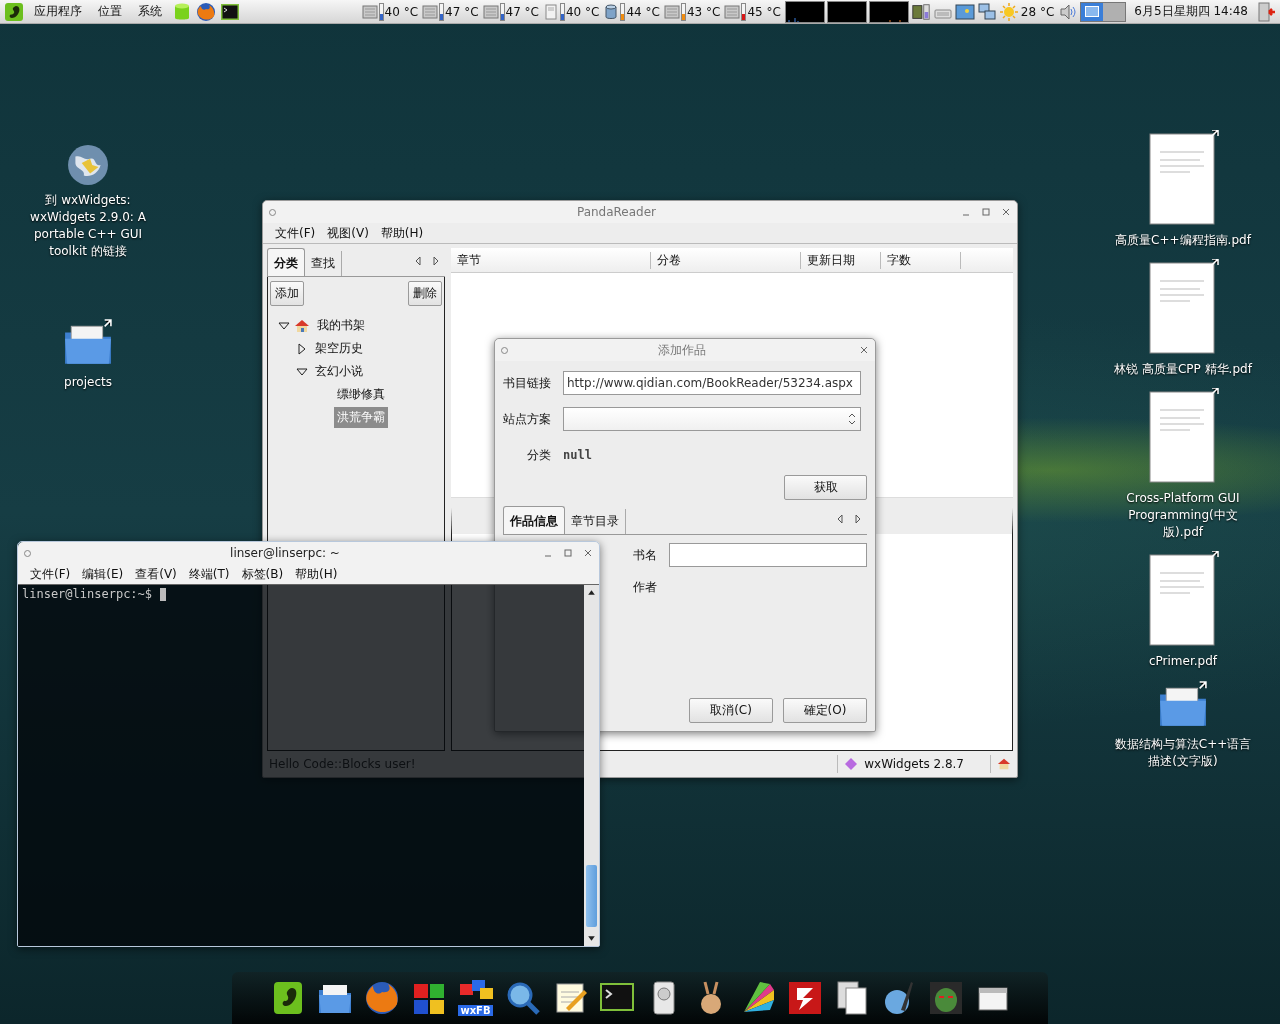 The height and width of the screenshot is (1024, 1280). Describe the element at coordinates (551, 11) in the screenshot. I see `drive-icon` at that location.